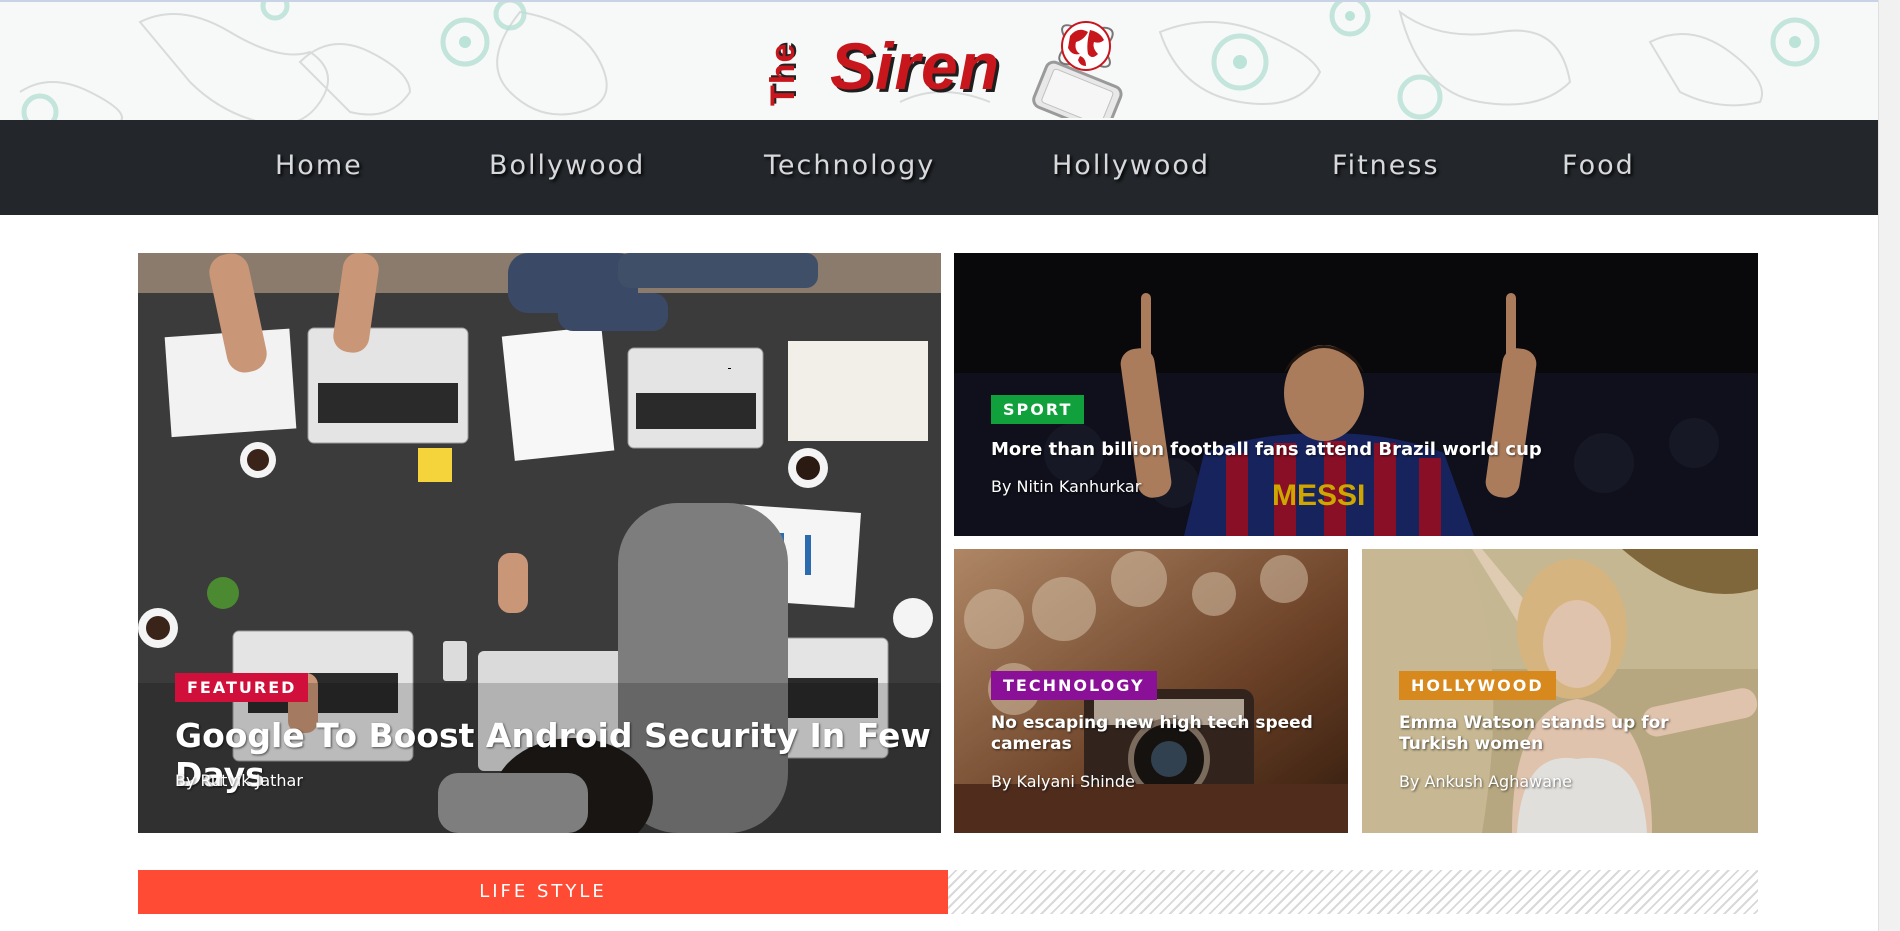 Image resolution: width=1900 pixels, height=931 pixels. Describe the element at coordinates (567, 165) in the screenshot. I see `nav-item-bollywood: Bollywood` at that location.